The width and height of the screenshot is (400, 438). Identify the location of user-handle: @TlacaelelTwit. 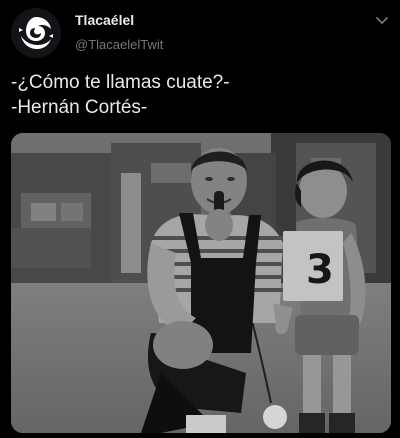
(119, 44).